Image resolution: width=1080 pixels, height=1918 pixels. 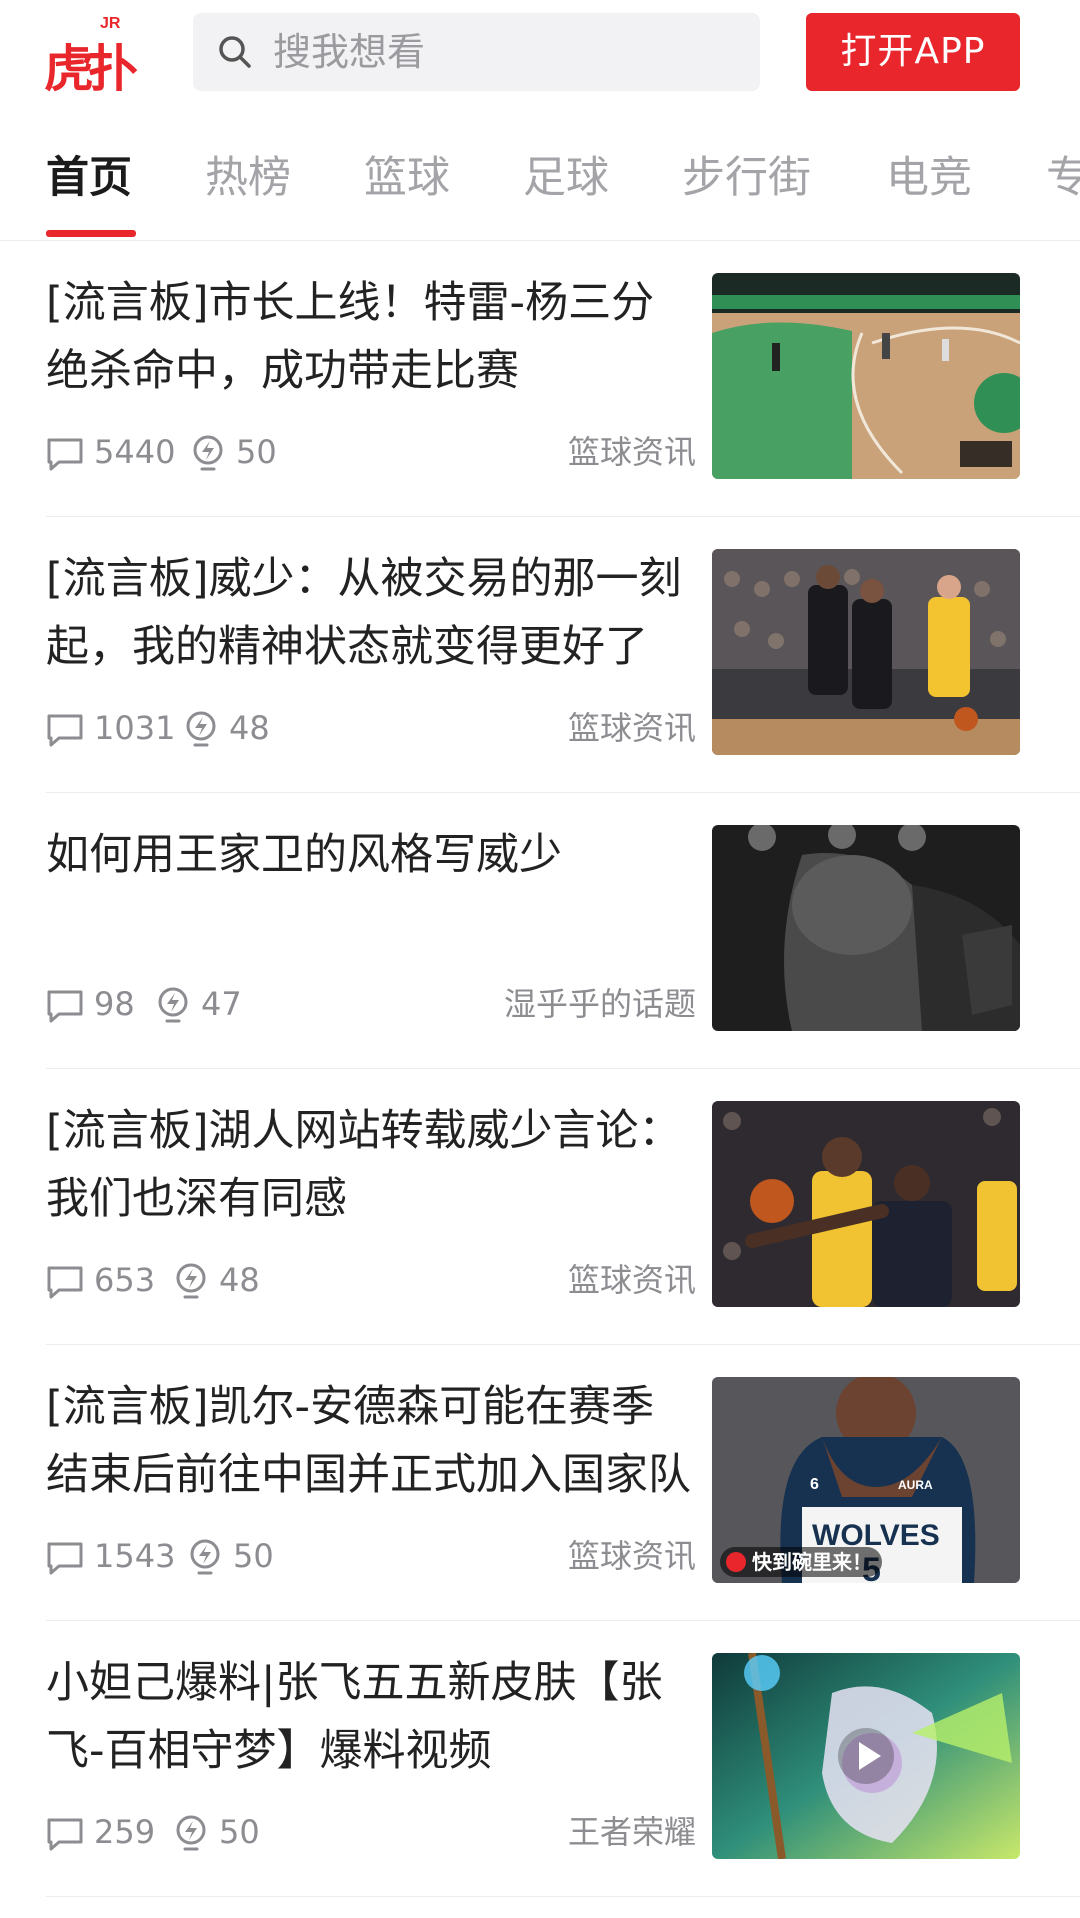 What do you see at coordinates (1063, 178) in the screenshot?
I see `tab-special: 专` at bounding box center [1063, 178].